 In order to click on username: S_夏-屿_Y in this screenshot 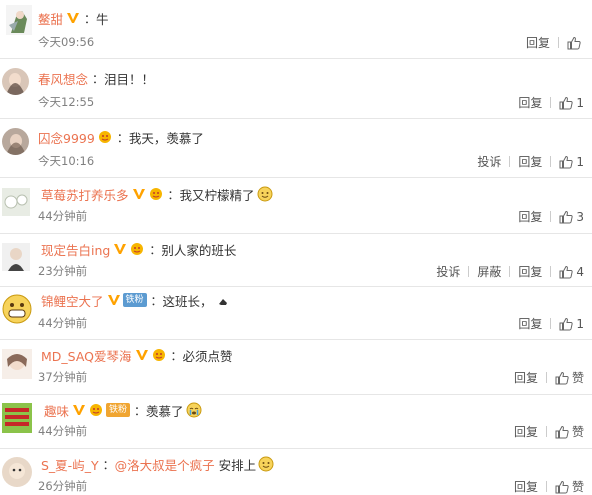, I will do `click(70, 464)`.